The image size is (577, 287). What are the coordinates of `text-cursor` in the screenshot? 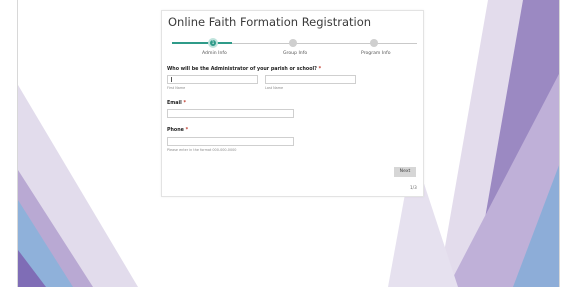 It's located at (171, 79).